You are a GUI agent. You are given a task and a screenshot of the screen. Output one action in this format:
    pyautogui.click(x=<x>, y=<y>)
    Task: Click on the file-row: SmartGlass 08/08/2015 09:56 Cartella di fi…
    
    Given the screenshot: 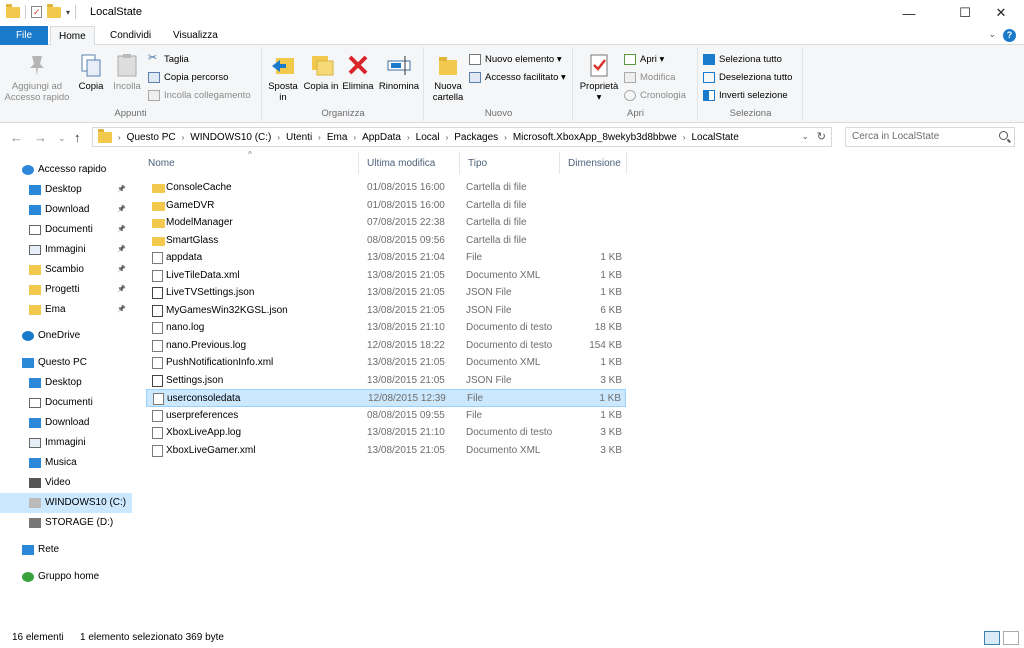 What is the action you would take?
    pyautogui.click(x=386, y=241)
    